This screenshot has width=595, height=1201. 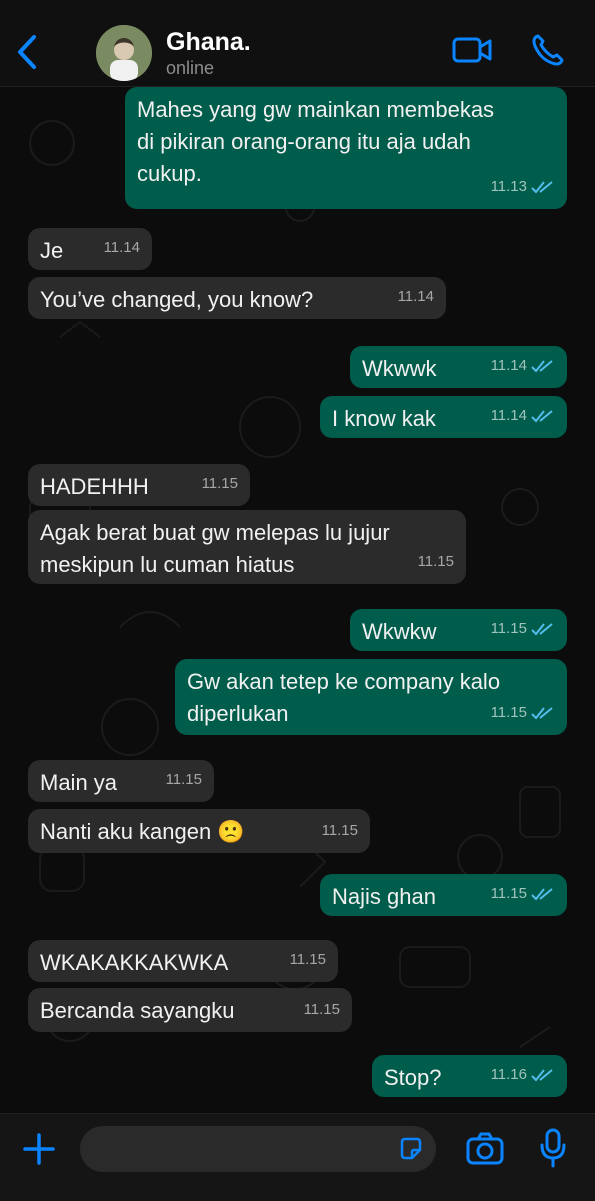 What do you see at coordinates (142, 831) in the screenshot?
I see `message-text: Nanti aku kangen 🙁` at bounding box center [142, 831].